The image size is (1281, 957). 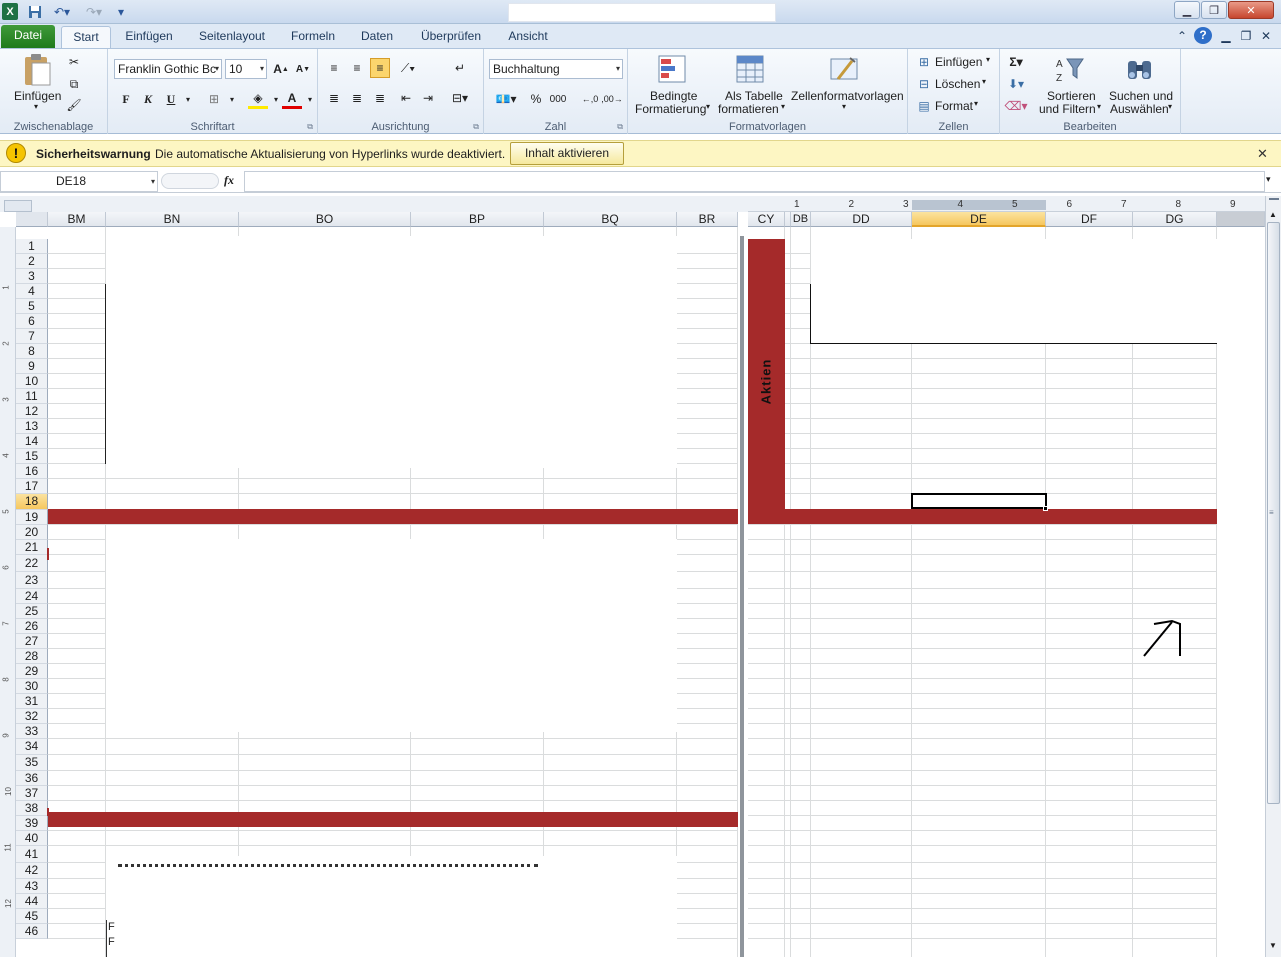 What do you see at coordinates (1141, 96) in the screenshot?
I see `find-select-label-1: Suchen und` at bounding box center [1141, 96].